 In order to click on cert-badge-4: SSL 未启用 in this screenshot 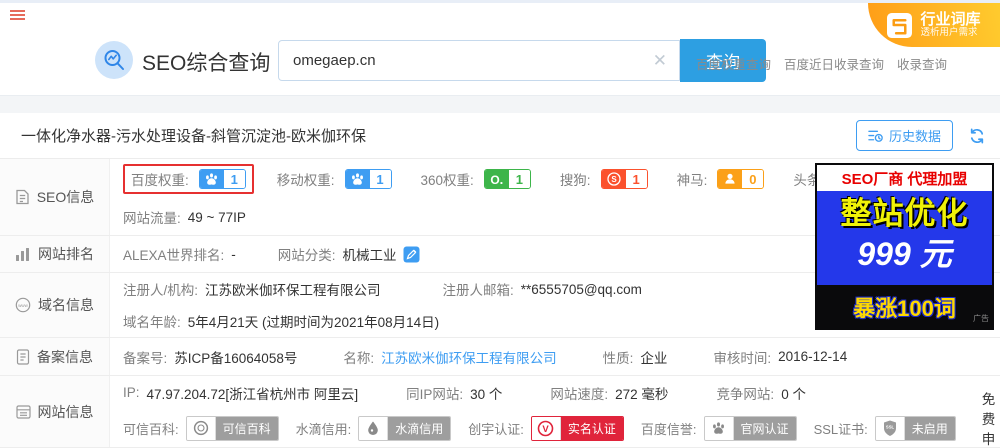, I will do `click(915, 428)`.